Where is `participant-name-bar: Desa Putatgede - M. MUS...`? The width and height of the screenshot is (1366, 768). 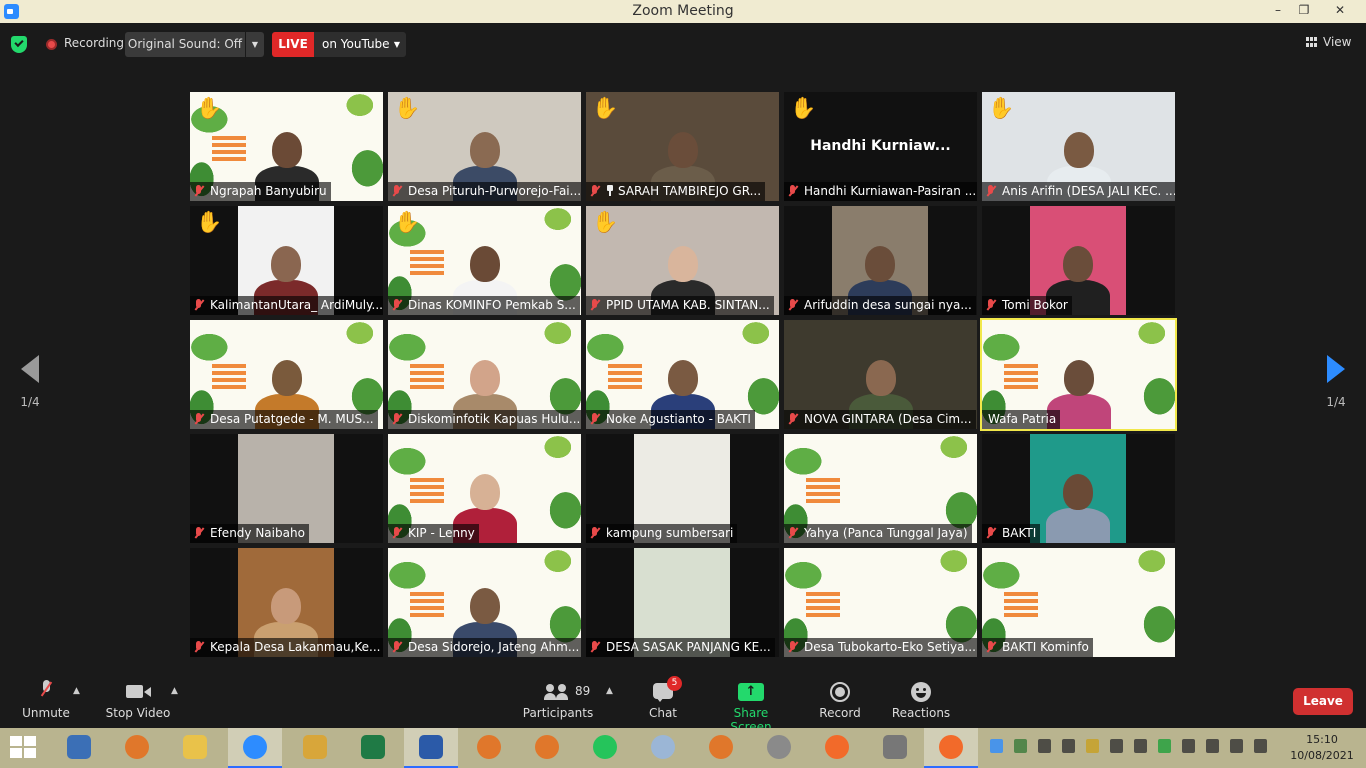
participant-name-bar: Desa Putatgede - M. MUS... is located at coordinates (284, 419).